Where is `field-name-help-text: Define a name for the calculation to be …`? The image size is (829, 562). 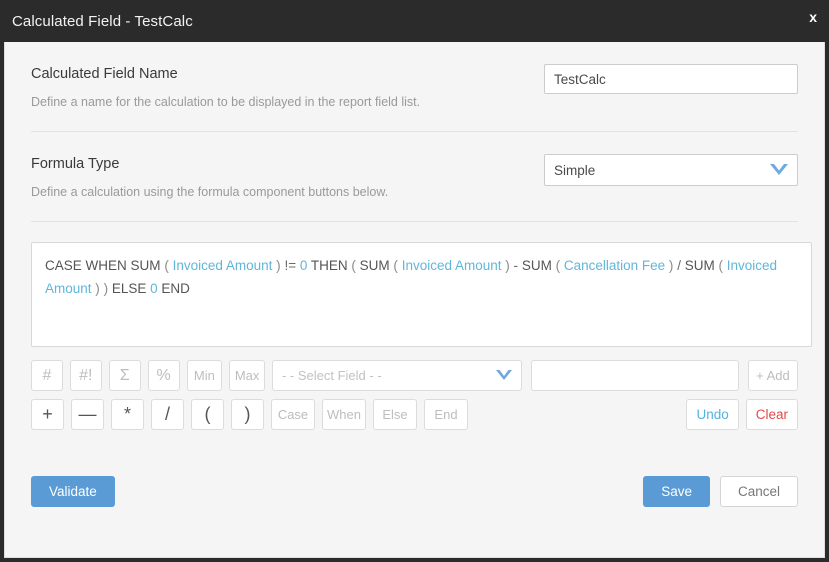 field-name-help-text: Define a name for the calculation to be … is located at coordinates (226, 102).